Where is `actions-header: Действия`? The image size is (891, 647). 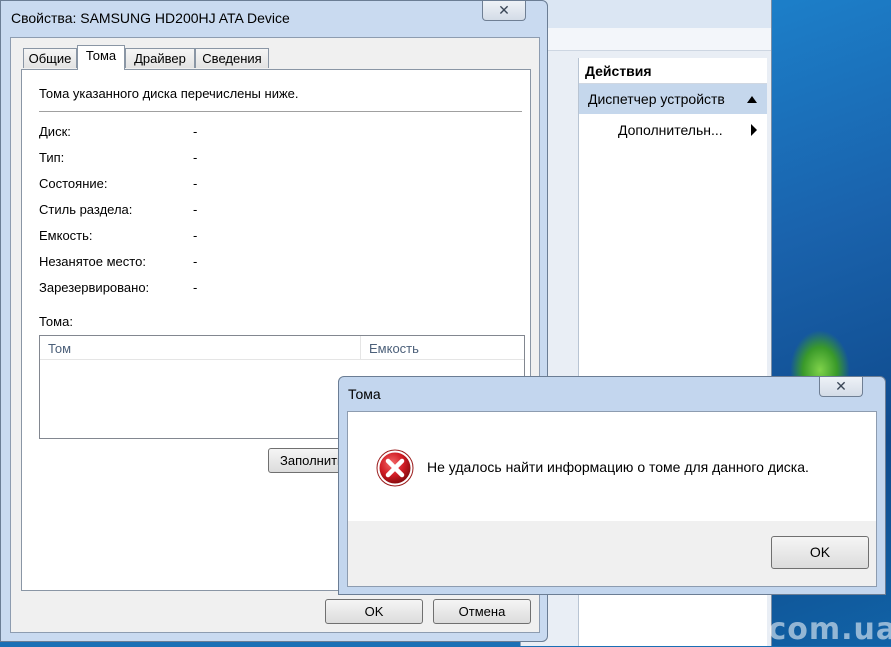
actions-header: Действия is located at coordinates (673, 71).